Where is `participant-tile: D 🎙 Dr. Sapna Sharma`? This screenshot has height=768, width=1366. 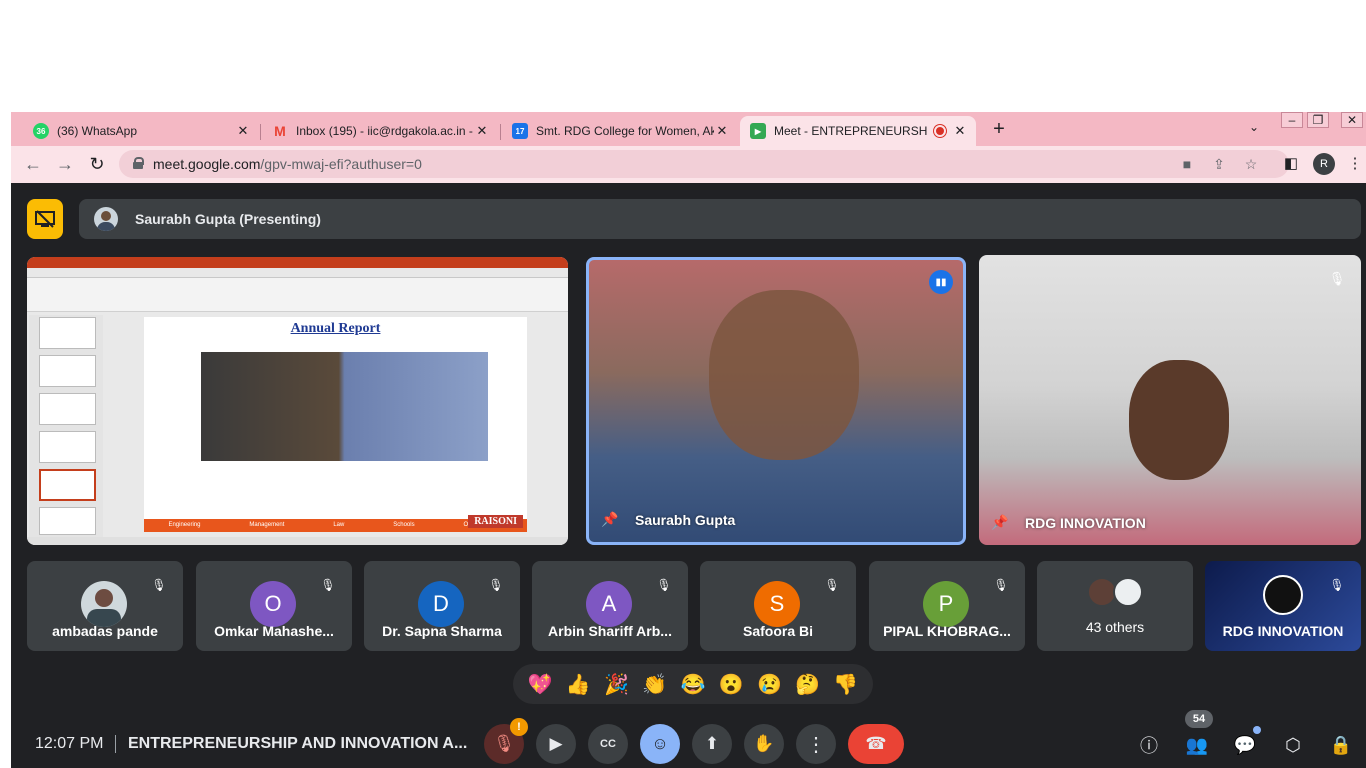 participant-tile: D 🎙 Dr. Sapna Sharma is located at coordinates (442, 606).